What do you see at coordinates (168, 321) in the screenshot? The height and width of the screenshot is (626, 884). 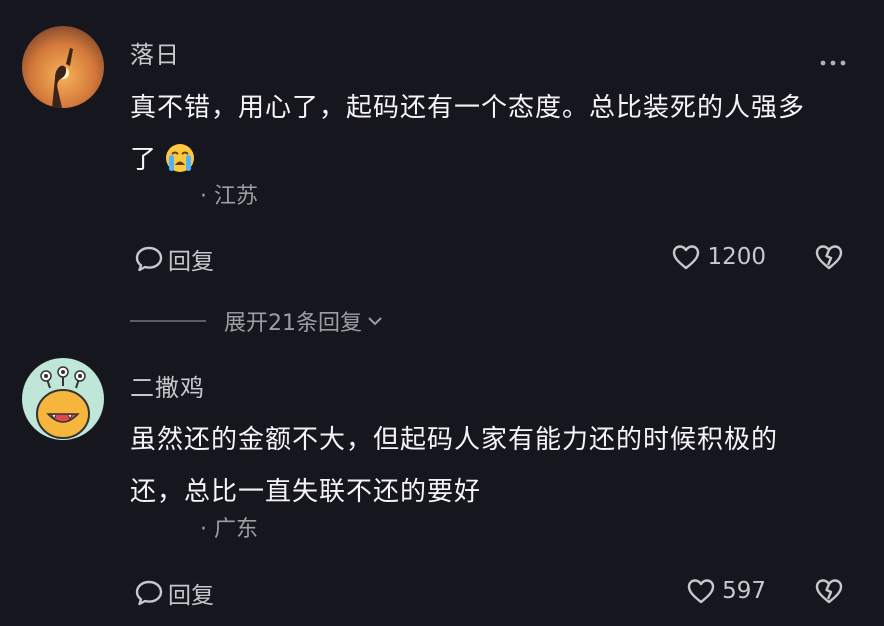 I see `divider` at bounding box center [168, 321].